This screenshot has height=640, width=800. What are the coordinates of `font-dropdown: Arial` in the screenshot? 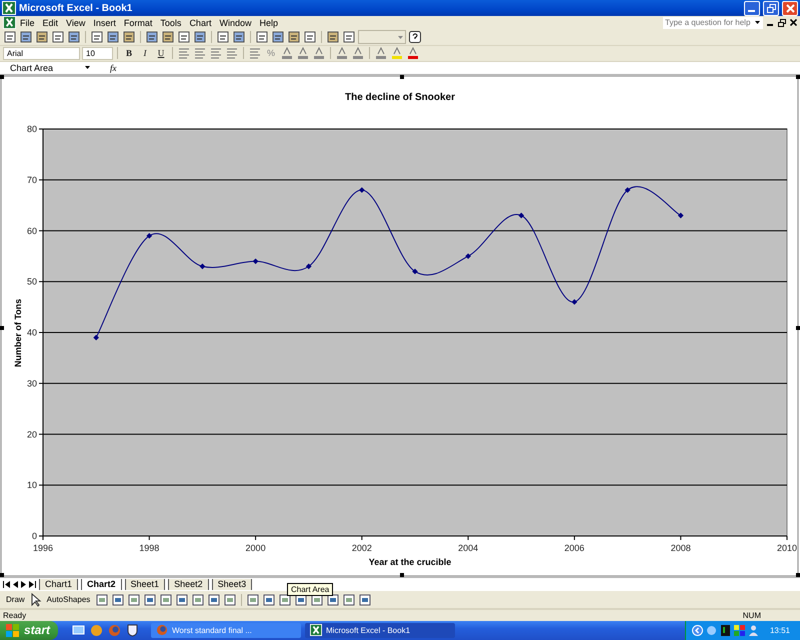 It's located at (41, 53).